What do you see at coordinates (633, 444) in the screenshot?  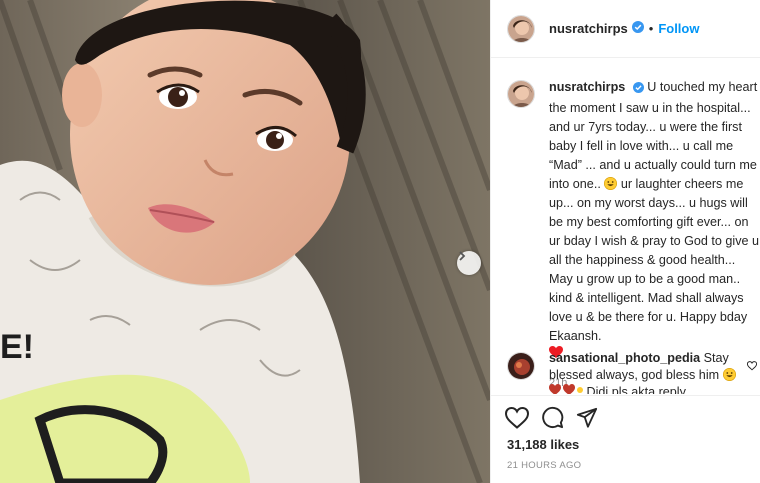 I see `like-count: 31,188 likes` at bounding box center [633, 444].